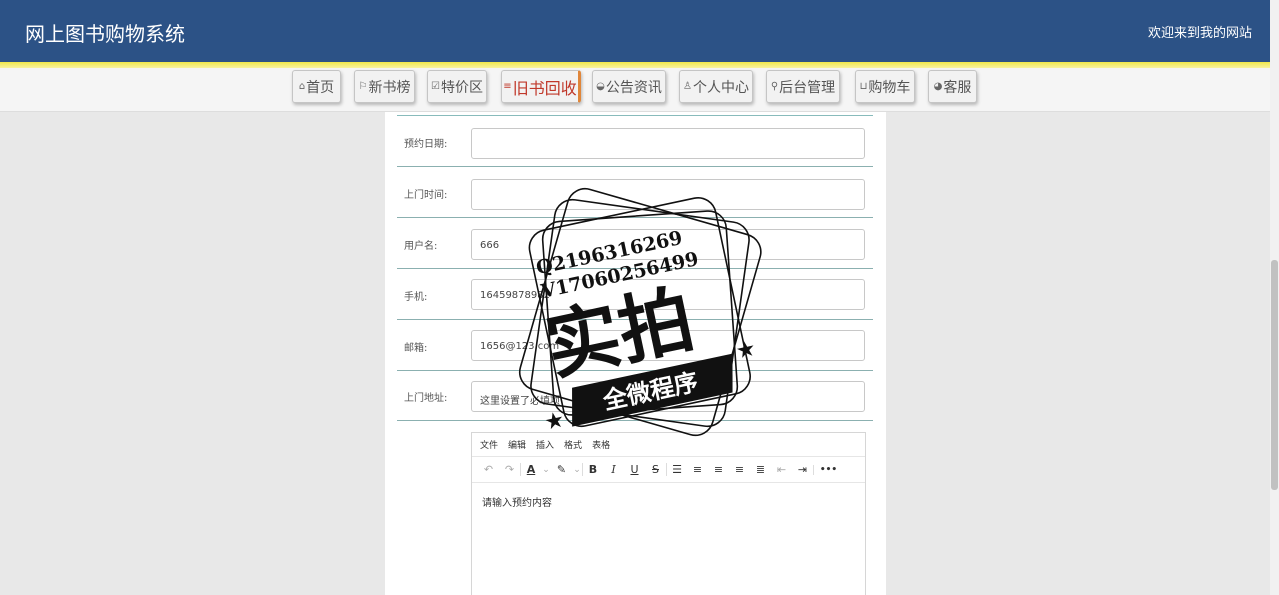 This screenshot has height=595, width=1279. What do you see at coordinates (668, 194) in the screenshot?
I see `visit-time-input` at bounding box center [668, 194].